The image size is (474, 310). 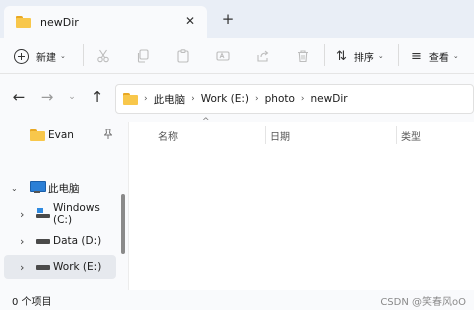 I want to click on share-button, so click(x=263, y=56).